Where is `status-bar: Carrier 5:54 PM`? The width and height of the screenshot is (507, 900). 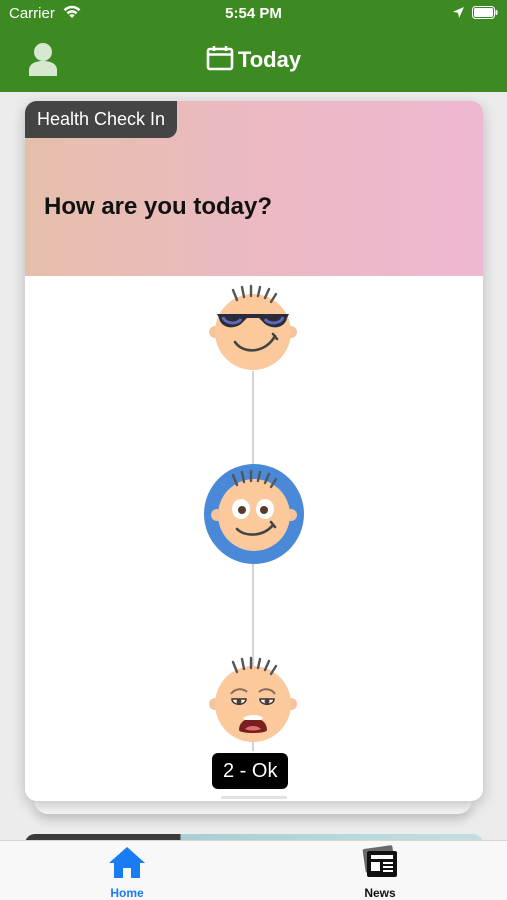
status-bar: Carrier 5:54 PM is located at coordinates (253, 14).